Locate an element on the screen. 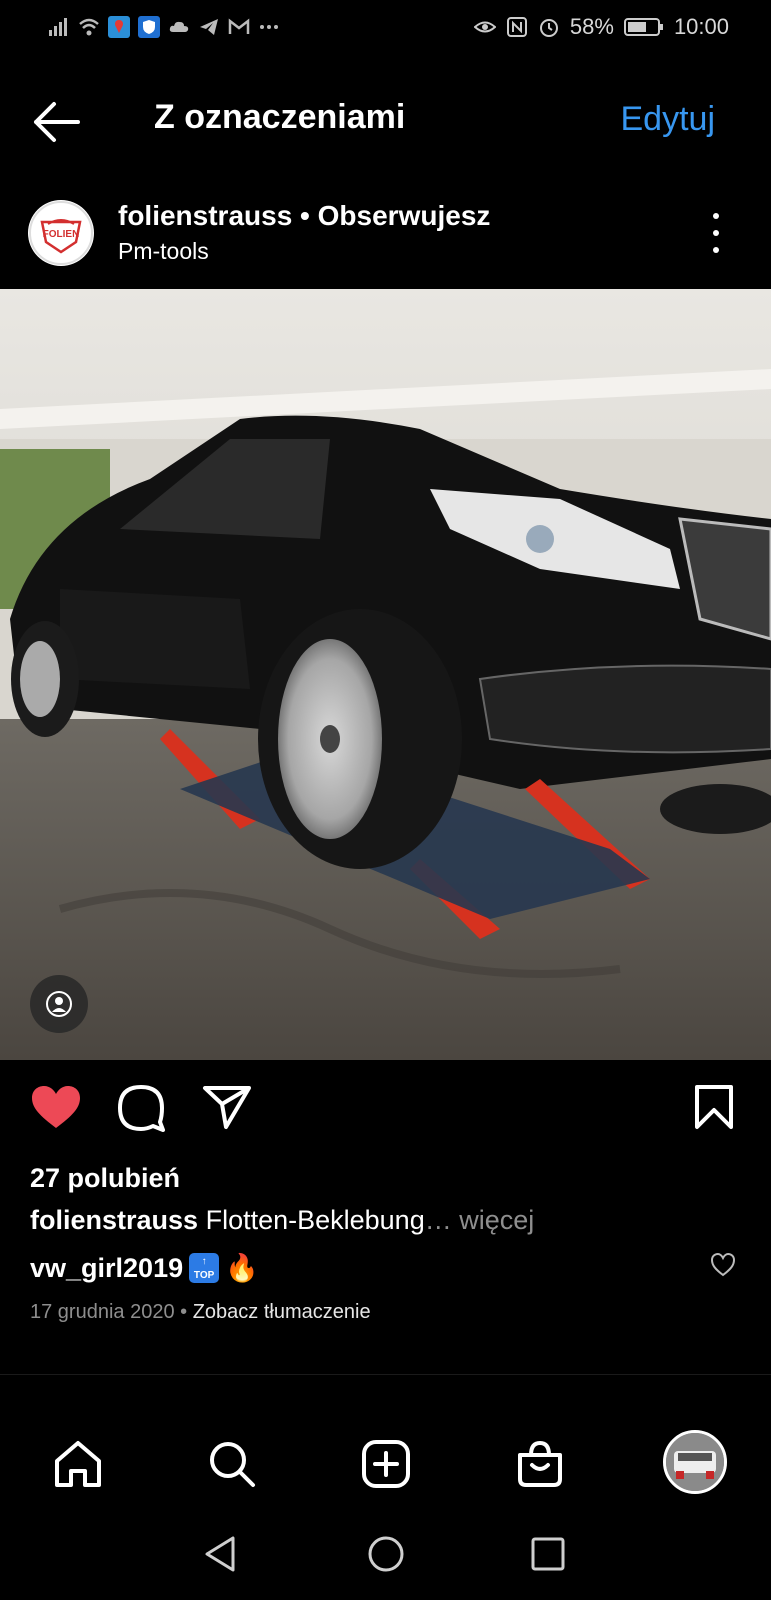 Image resolution: width=771 pixels, height=1600 pixels. likes-count: 27 polubień is located at coordinates (105, 1178).